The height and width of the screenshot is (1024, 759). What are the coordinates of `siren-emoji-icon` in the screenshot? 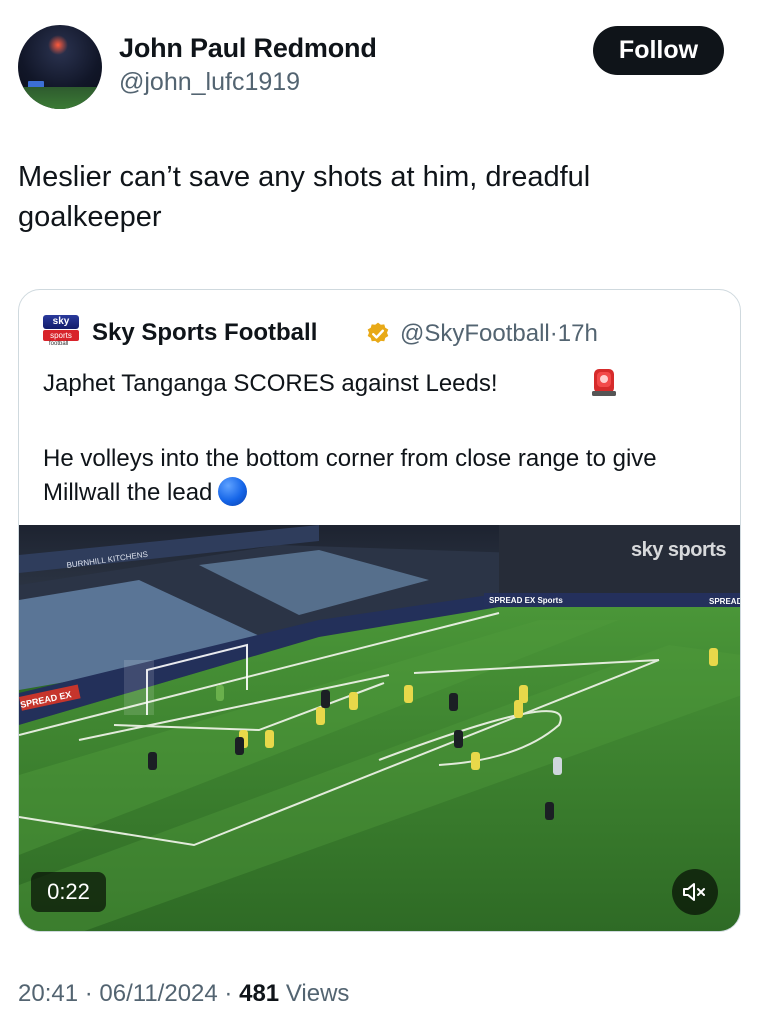 It's located at (604, 382).